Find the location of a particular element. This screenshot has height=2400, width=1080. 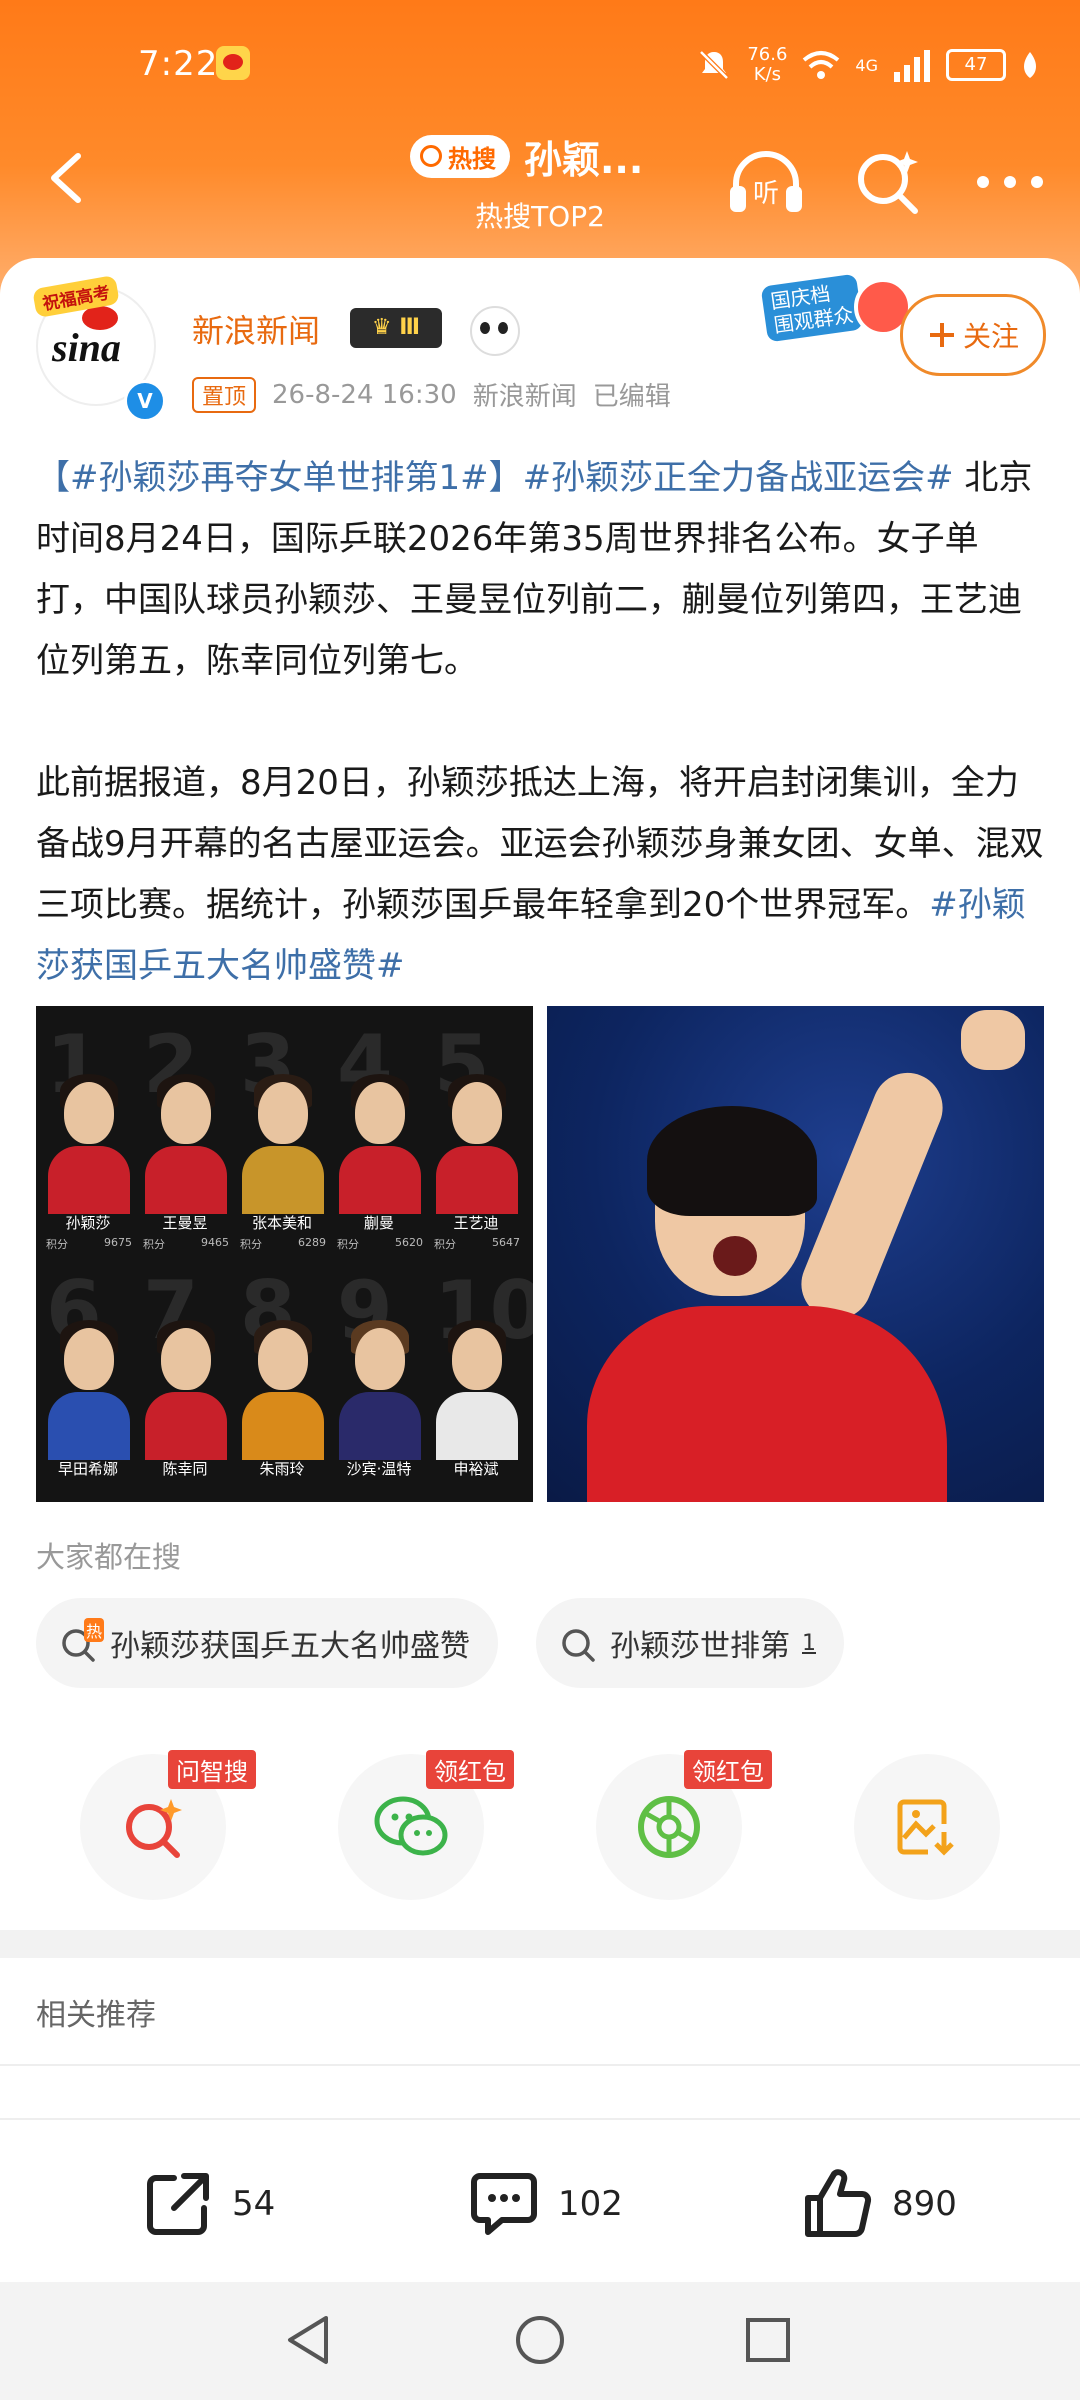

sparkle-search-icon is located at coordinates (888, 182).